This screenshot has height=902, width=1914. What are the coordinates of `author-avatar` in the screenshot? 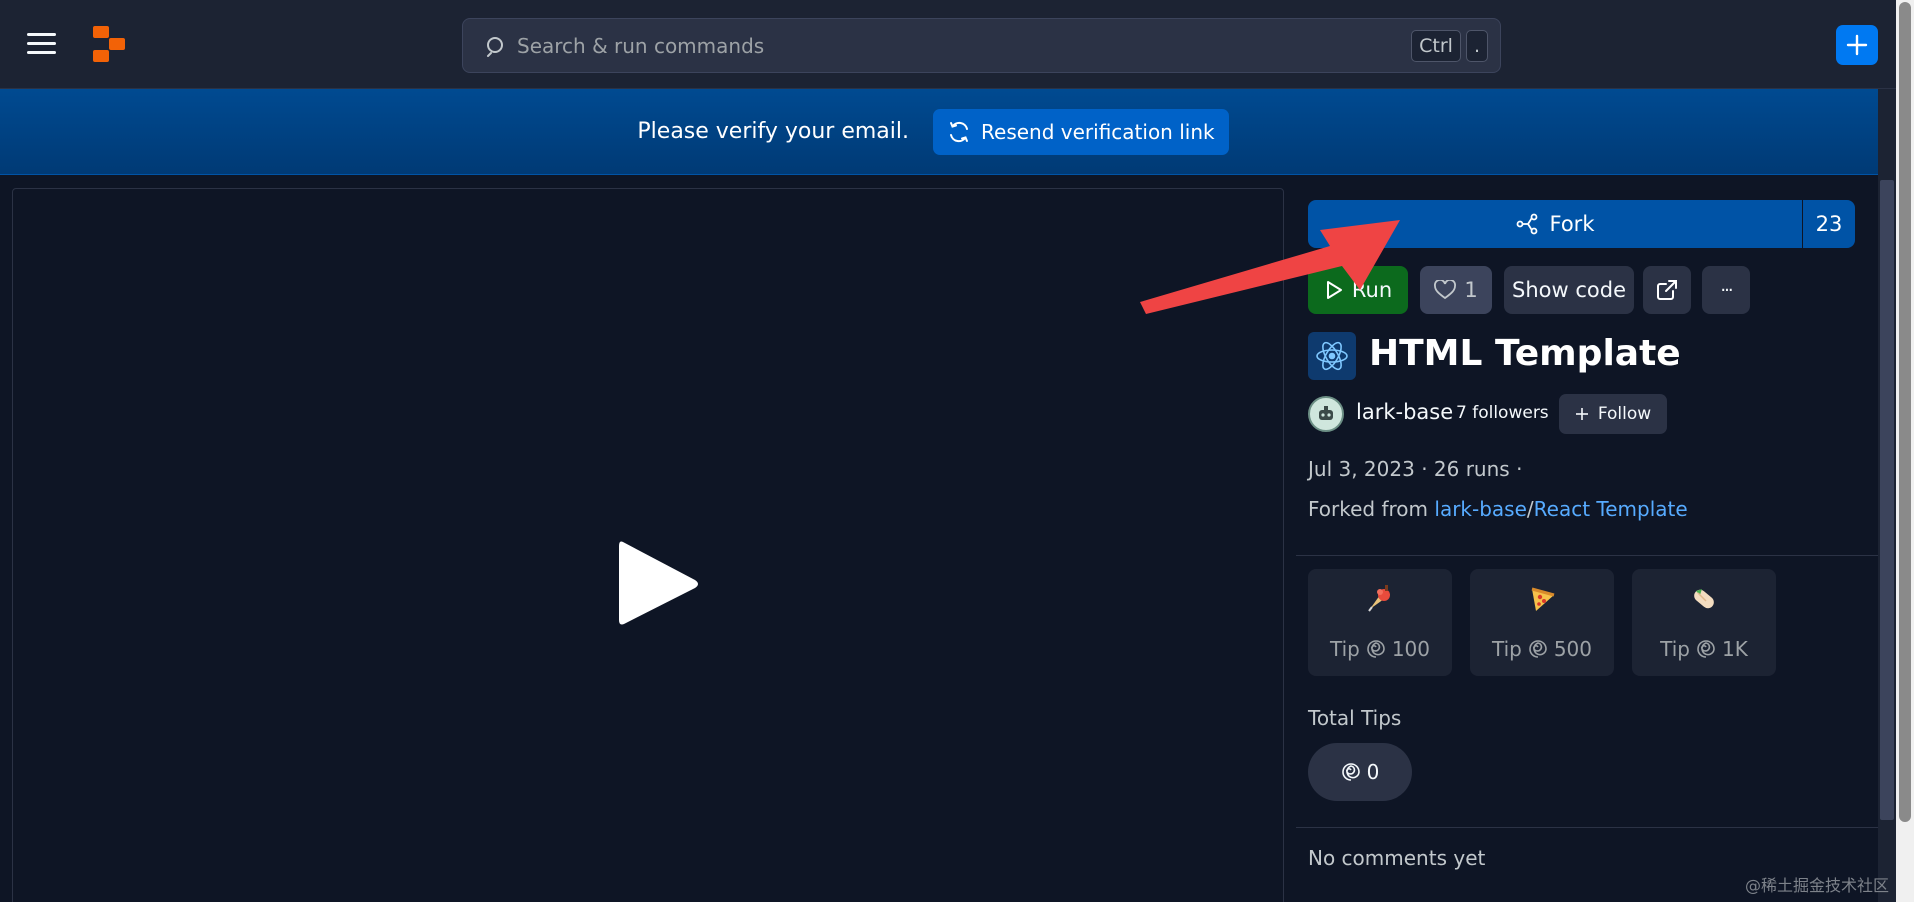 It's located at (1326, 414).